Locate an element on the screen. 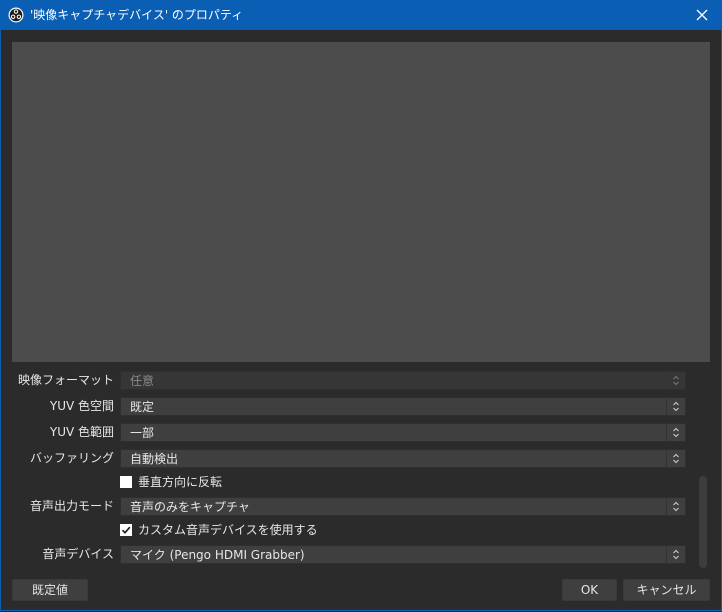 This screenshot has width=722, height=612. audio-device-value: マイク (Pengo HDMI Grabber) is located at coordinates (217, 555).